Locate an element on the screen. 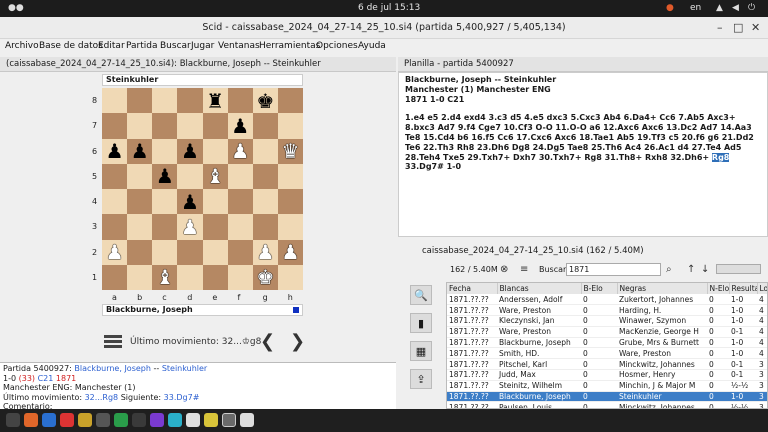  column-header: Resulta is located at coordinates (743, 288).